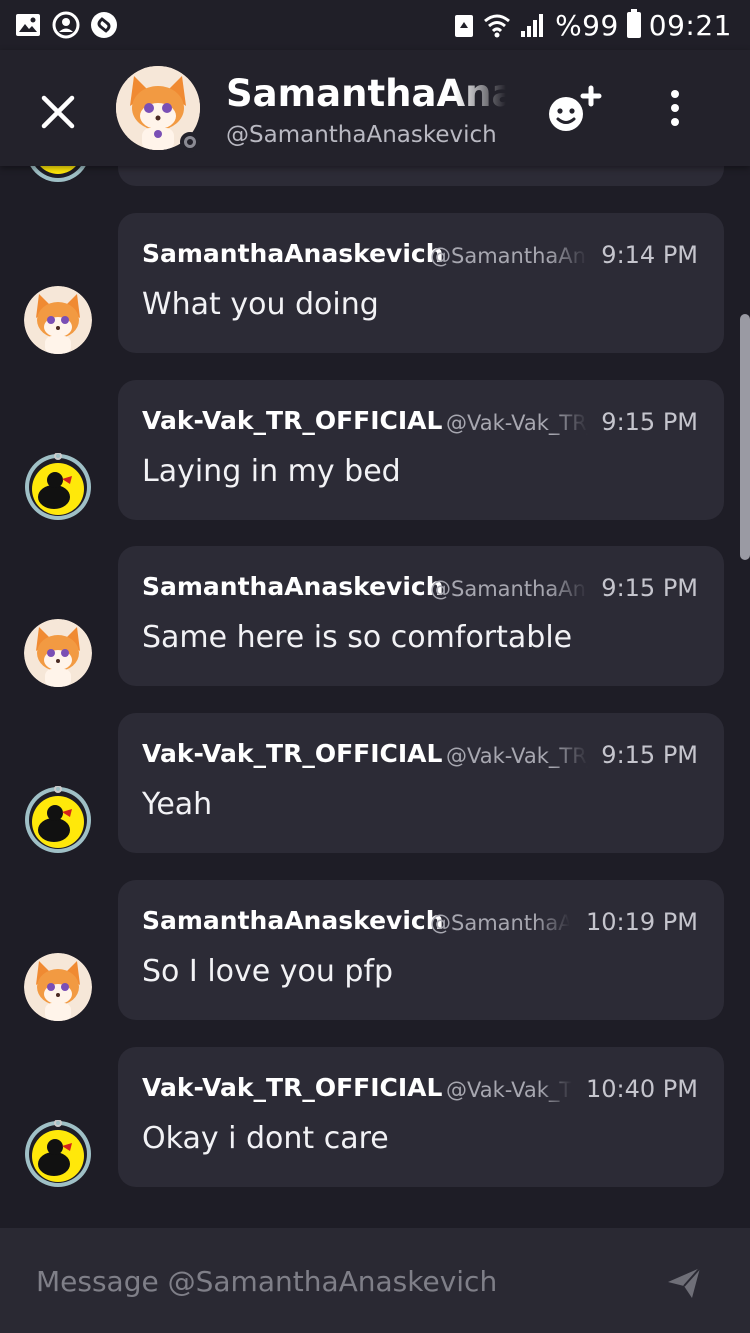  What do you see at coordinates (587, 25) in the screenshot?
I see `battery-percent: %99` at bounding box center [587, 25].